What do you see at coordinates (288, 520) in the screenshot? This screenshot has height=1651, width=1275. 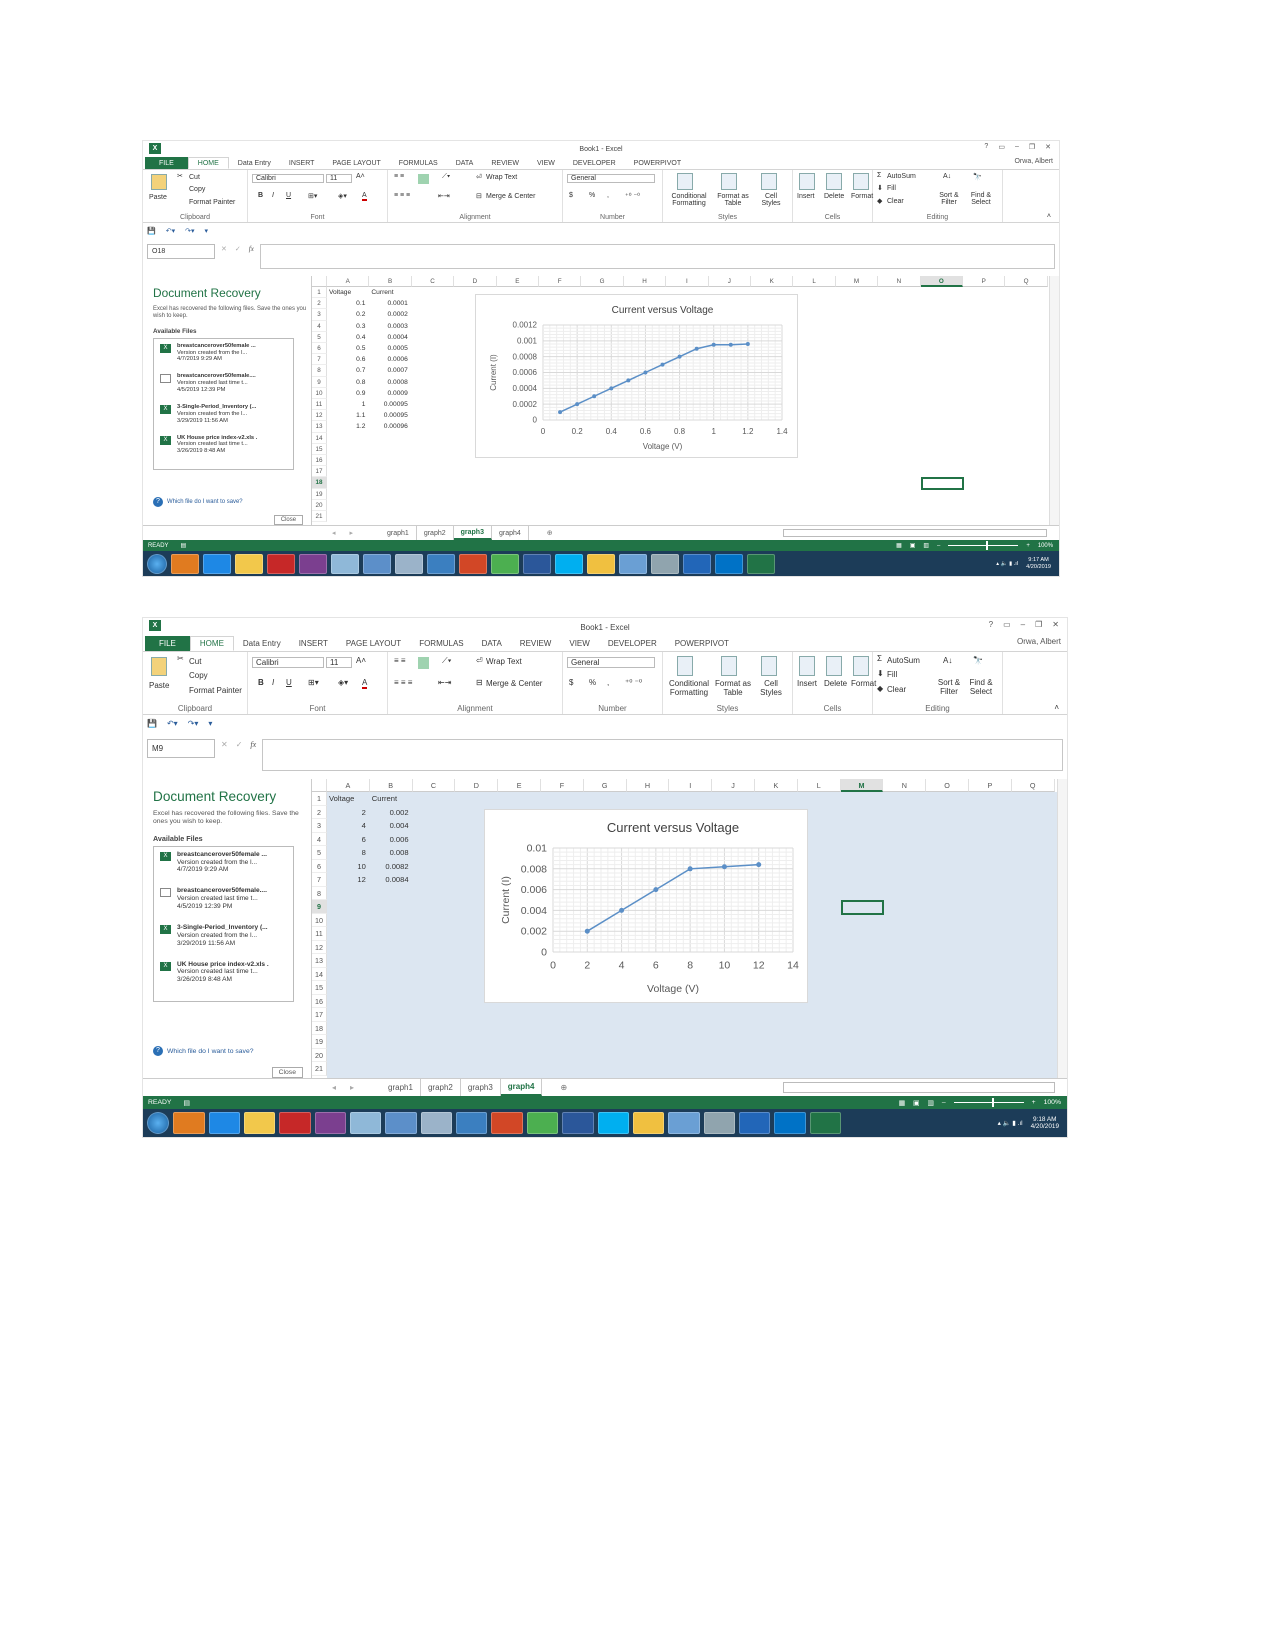 I see `close-recovery-button: Close` at bounding box center [288, 520].